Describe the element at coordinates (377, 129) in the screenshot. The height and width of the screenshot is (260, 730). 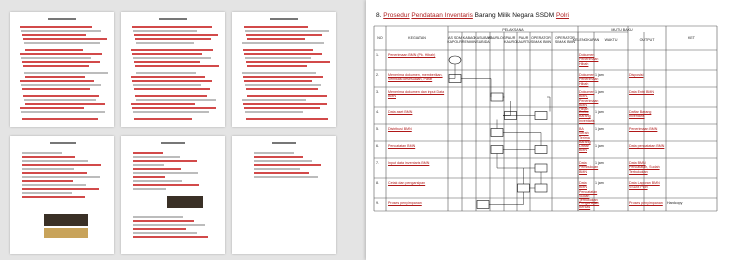
I see `row-number: 5.` at that location.